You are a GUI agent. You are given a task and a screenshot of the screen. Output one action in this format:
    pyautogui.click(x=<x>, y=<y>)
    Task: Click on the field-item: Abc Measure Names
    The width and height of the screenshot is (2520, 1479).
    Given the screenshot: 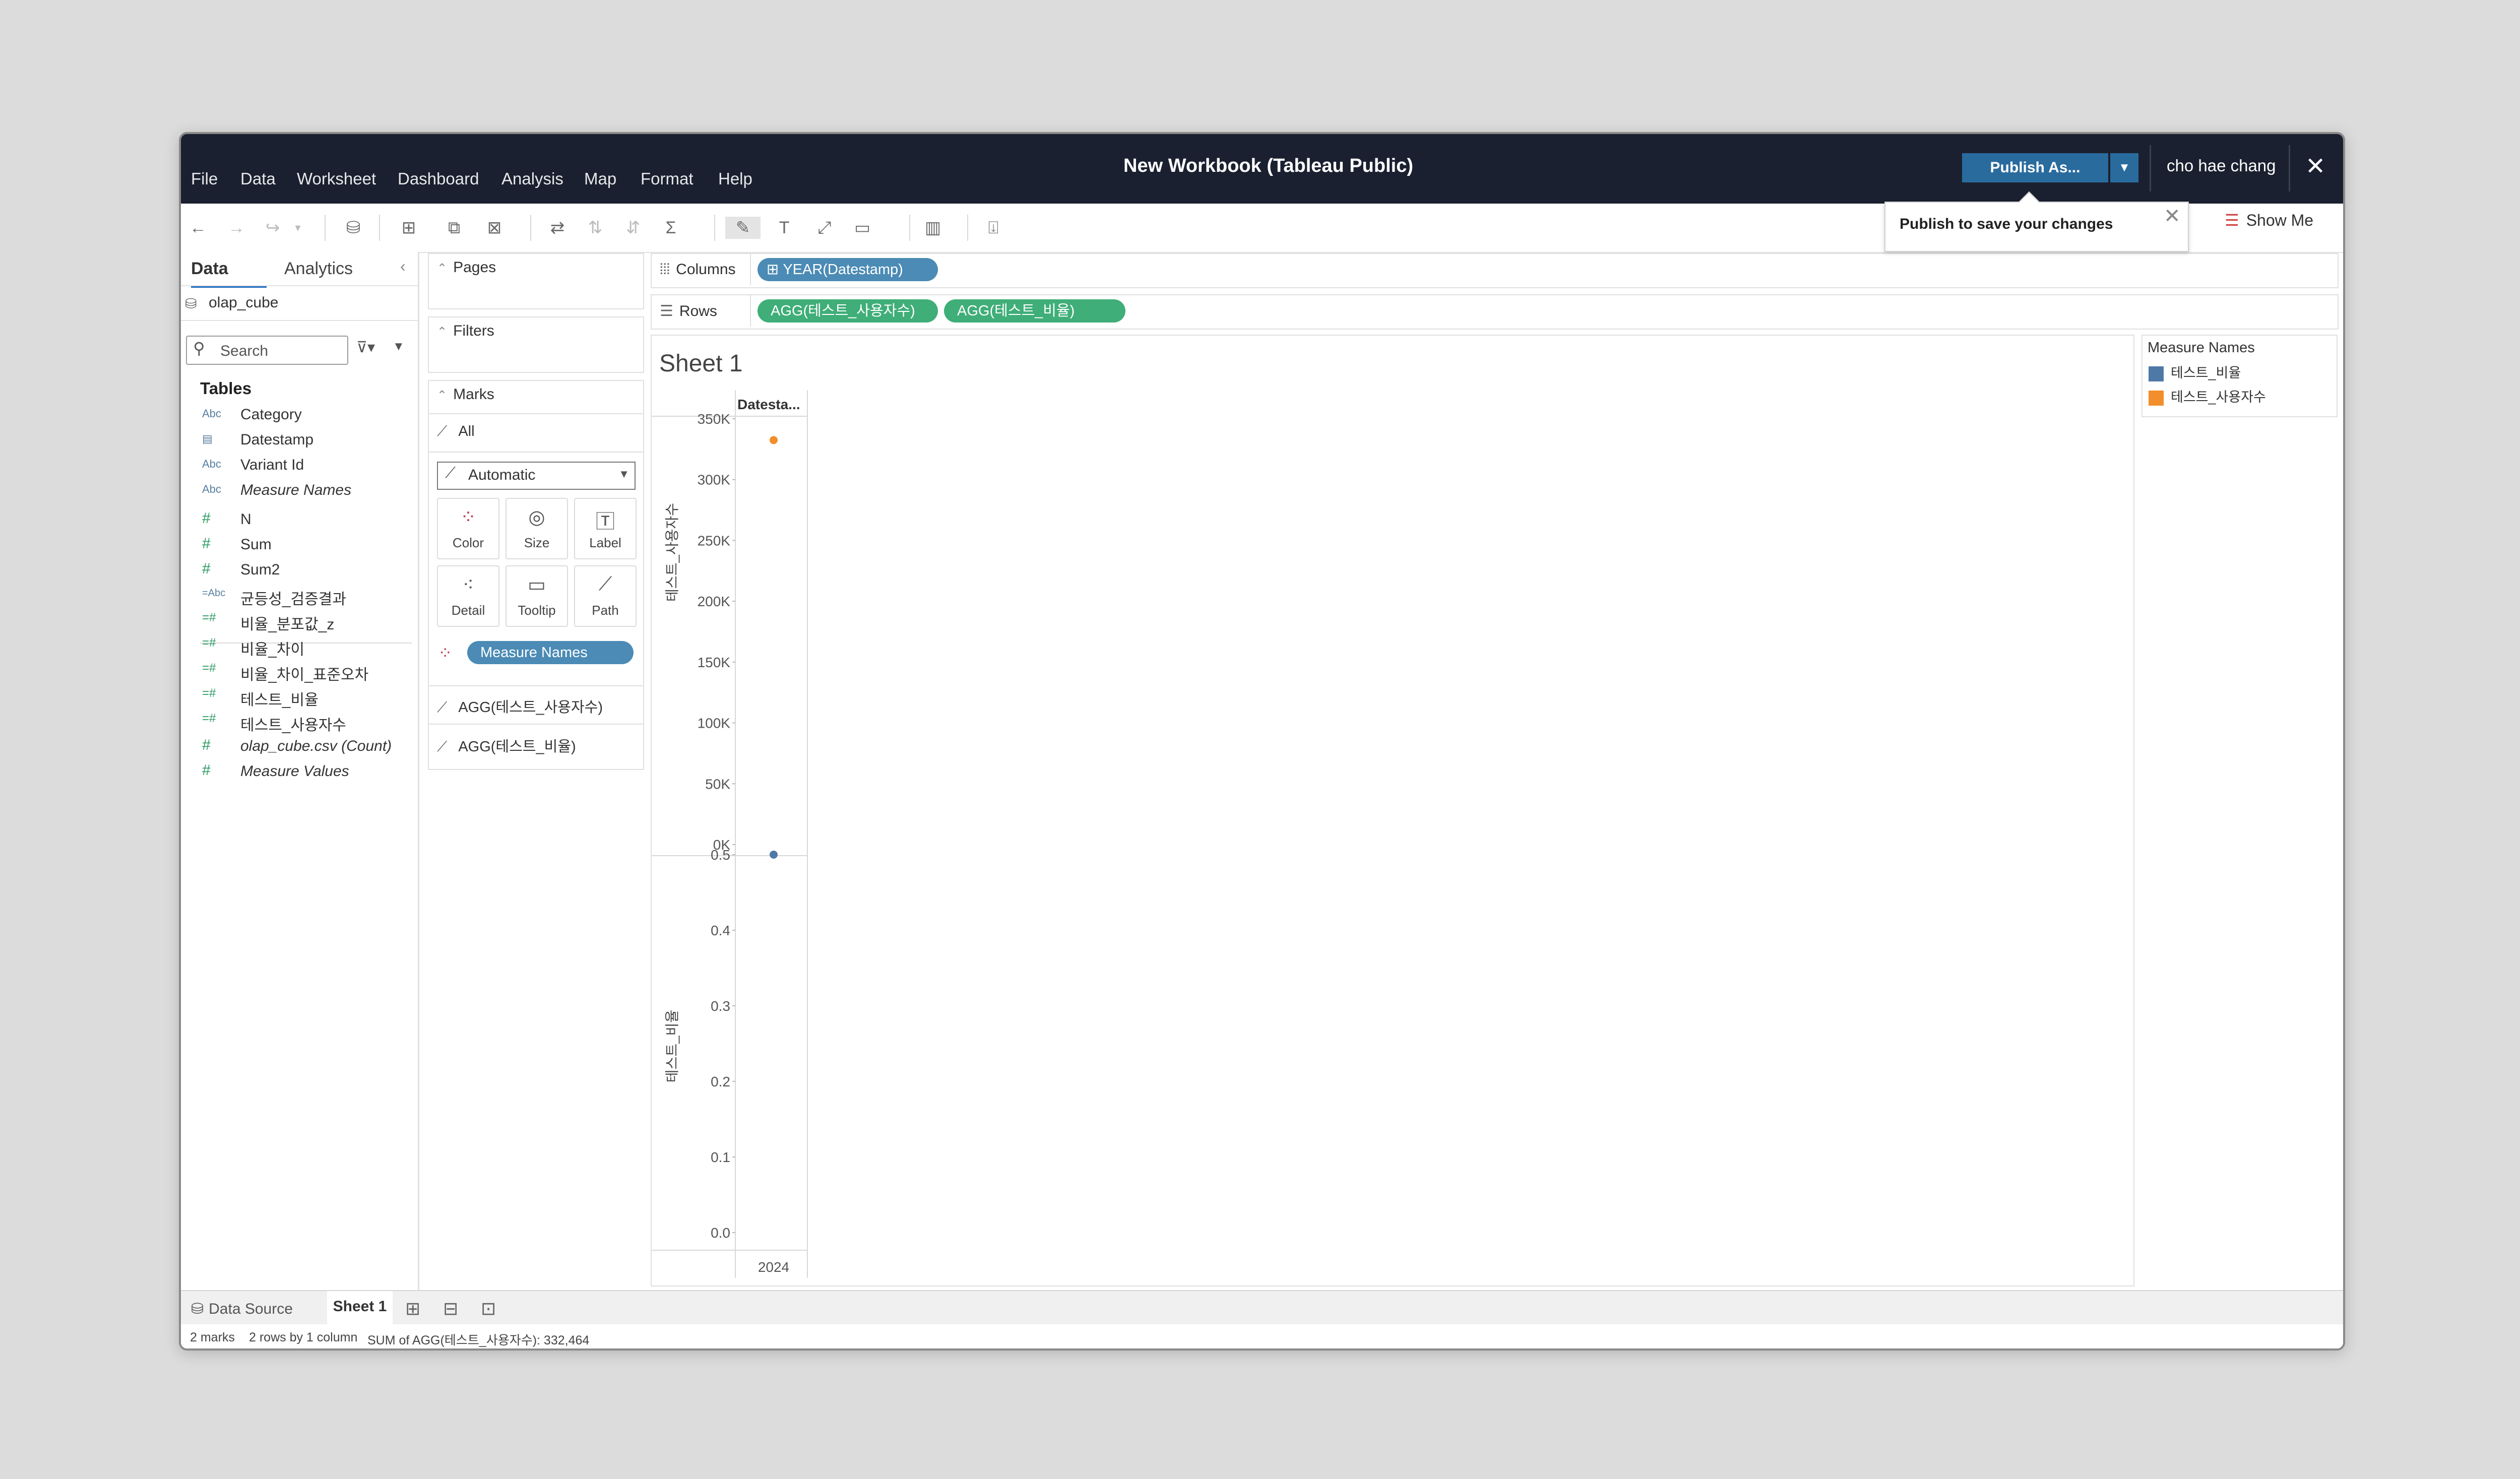 What is the action you would take?
    pyautogui.click(x=300, y=491)
    